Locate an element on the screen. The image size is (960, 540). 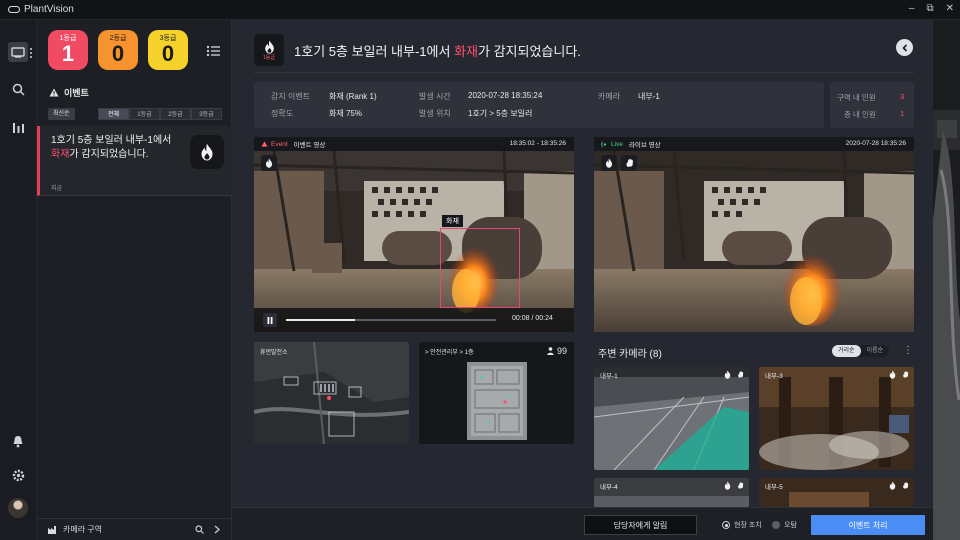
filter-grade-3: 3등급 is located at coordinates (206, 114).